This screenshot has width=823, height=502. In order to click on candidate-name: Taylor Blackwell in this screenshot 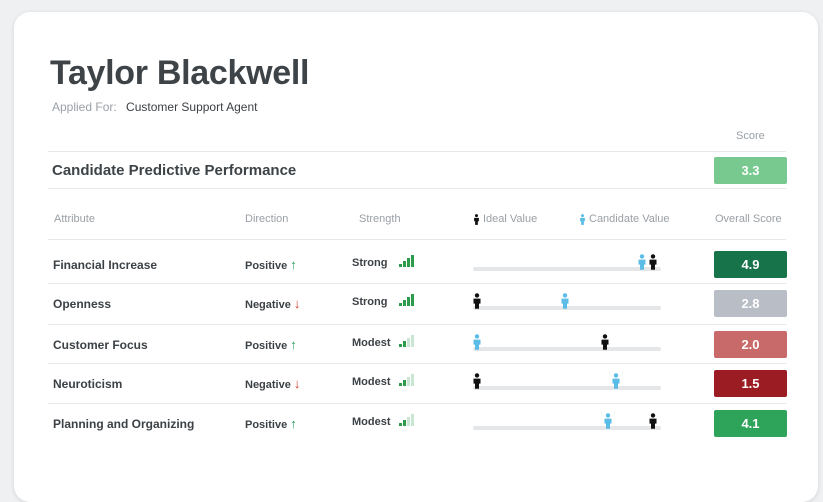, I will do `click(180, 73)`.